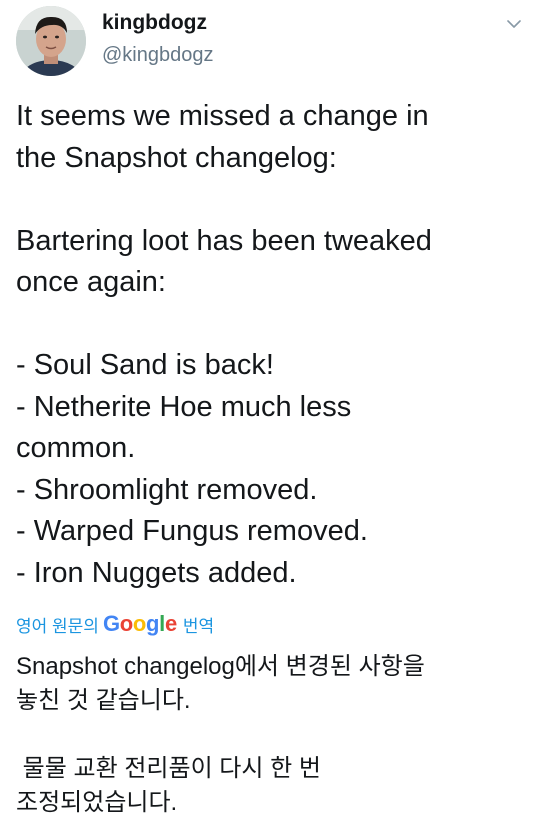 The image size is (540, 827). Describe the element at coordinates (97, 802) in the screenshot. I see `translated-line: 조정되었습니다.` at that location.